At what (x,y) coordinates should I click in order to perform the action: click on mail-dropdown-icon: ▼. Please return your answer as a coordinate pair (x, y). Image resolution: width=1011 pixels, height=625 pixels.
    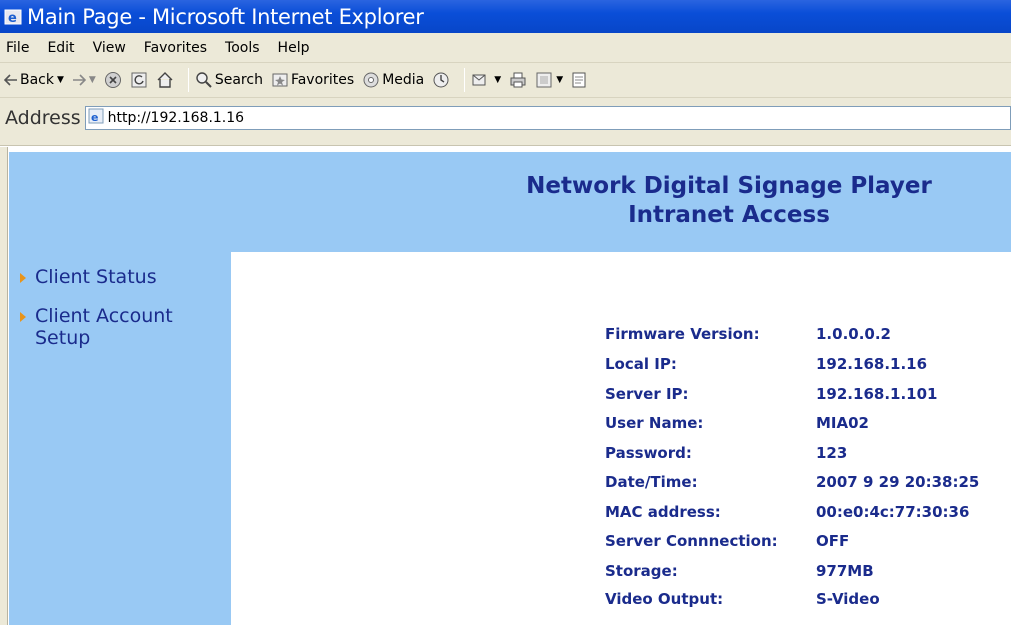
    Looking at the image, I should click on (497, 80).